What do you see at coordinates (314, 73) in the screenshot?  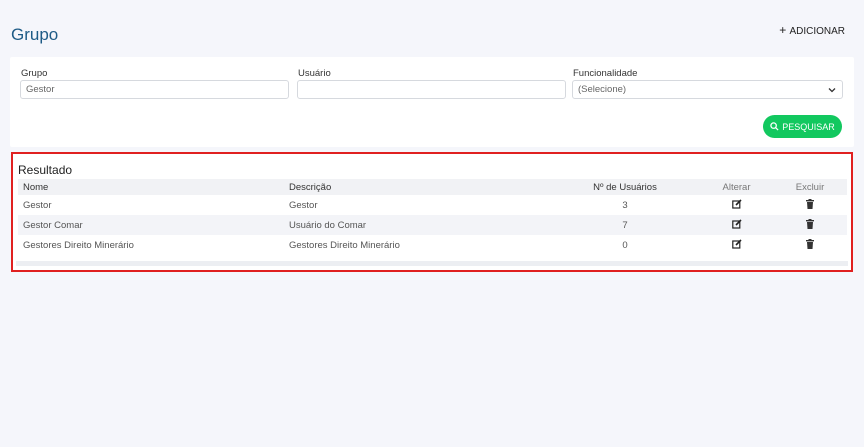 I see `usuario-label: Usuário` at bounding box center [314, 73].